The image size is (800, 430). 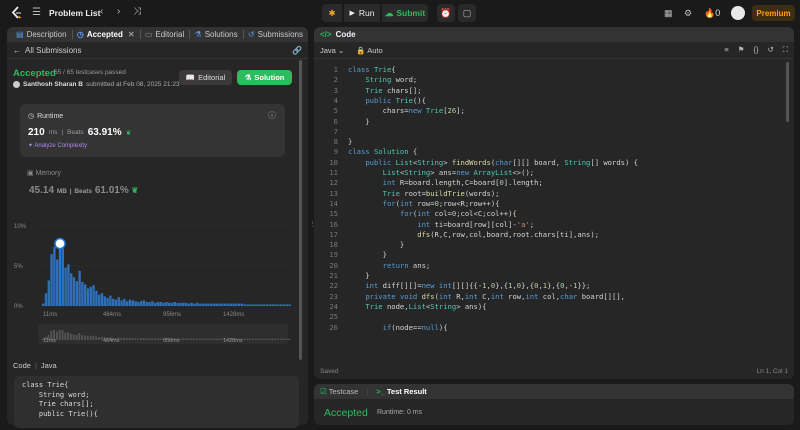 What do you see at coordinates (405, 13) in the screenshot?
I see `submit-button: ☁ Submit` at bounding box center [405, 13].